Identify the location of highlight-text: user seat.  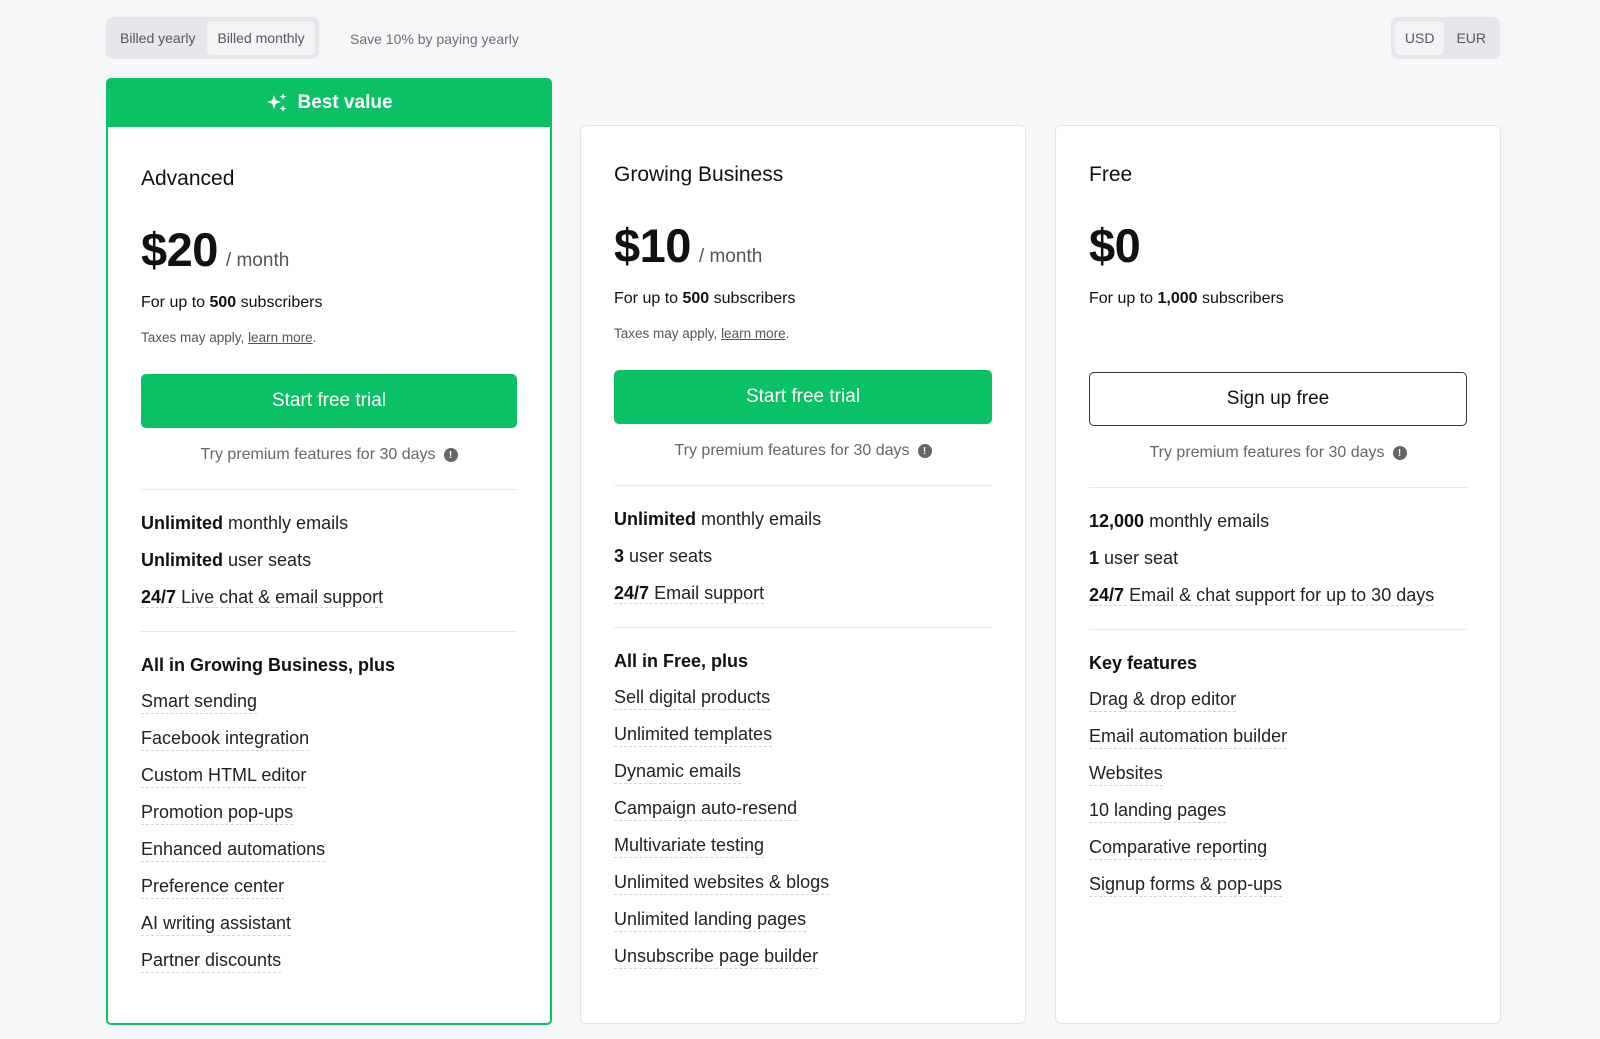
(1141, 558).